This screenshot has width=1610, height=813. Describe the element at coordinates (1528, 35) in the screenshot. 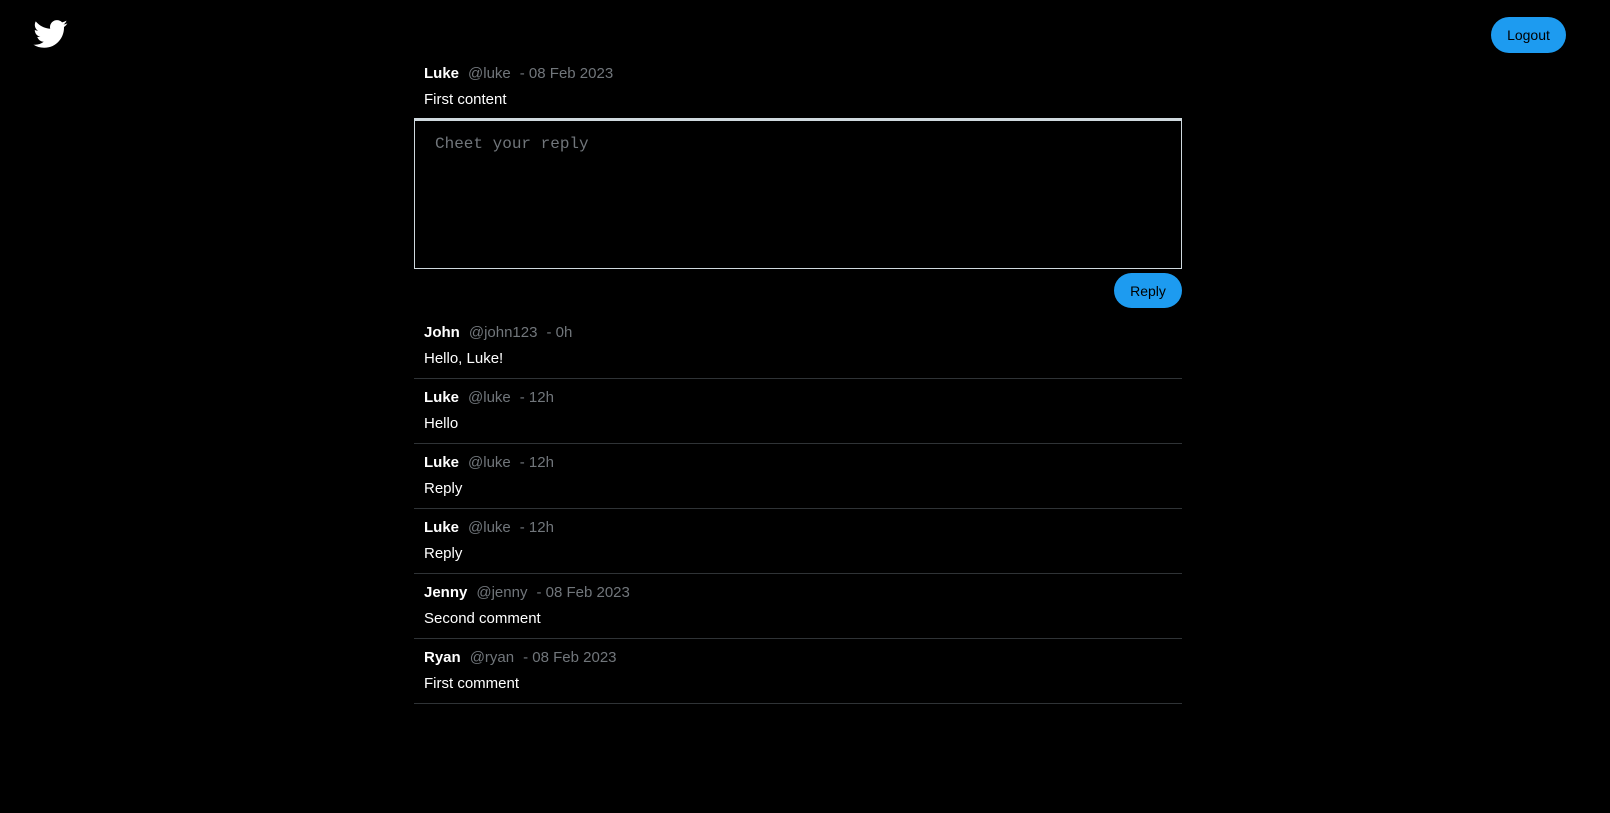

I see `logout-button: Logout` at that location.